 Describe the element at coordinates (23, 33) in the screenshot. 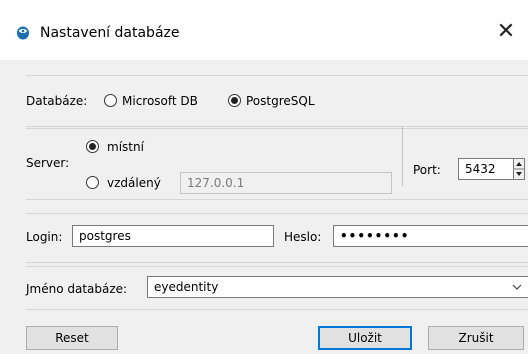

I see `app-logo-icon` at that location.